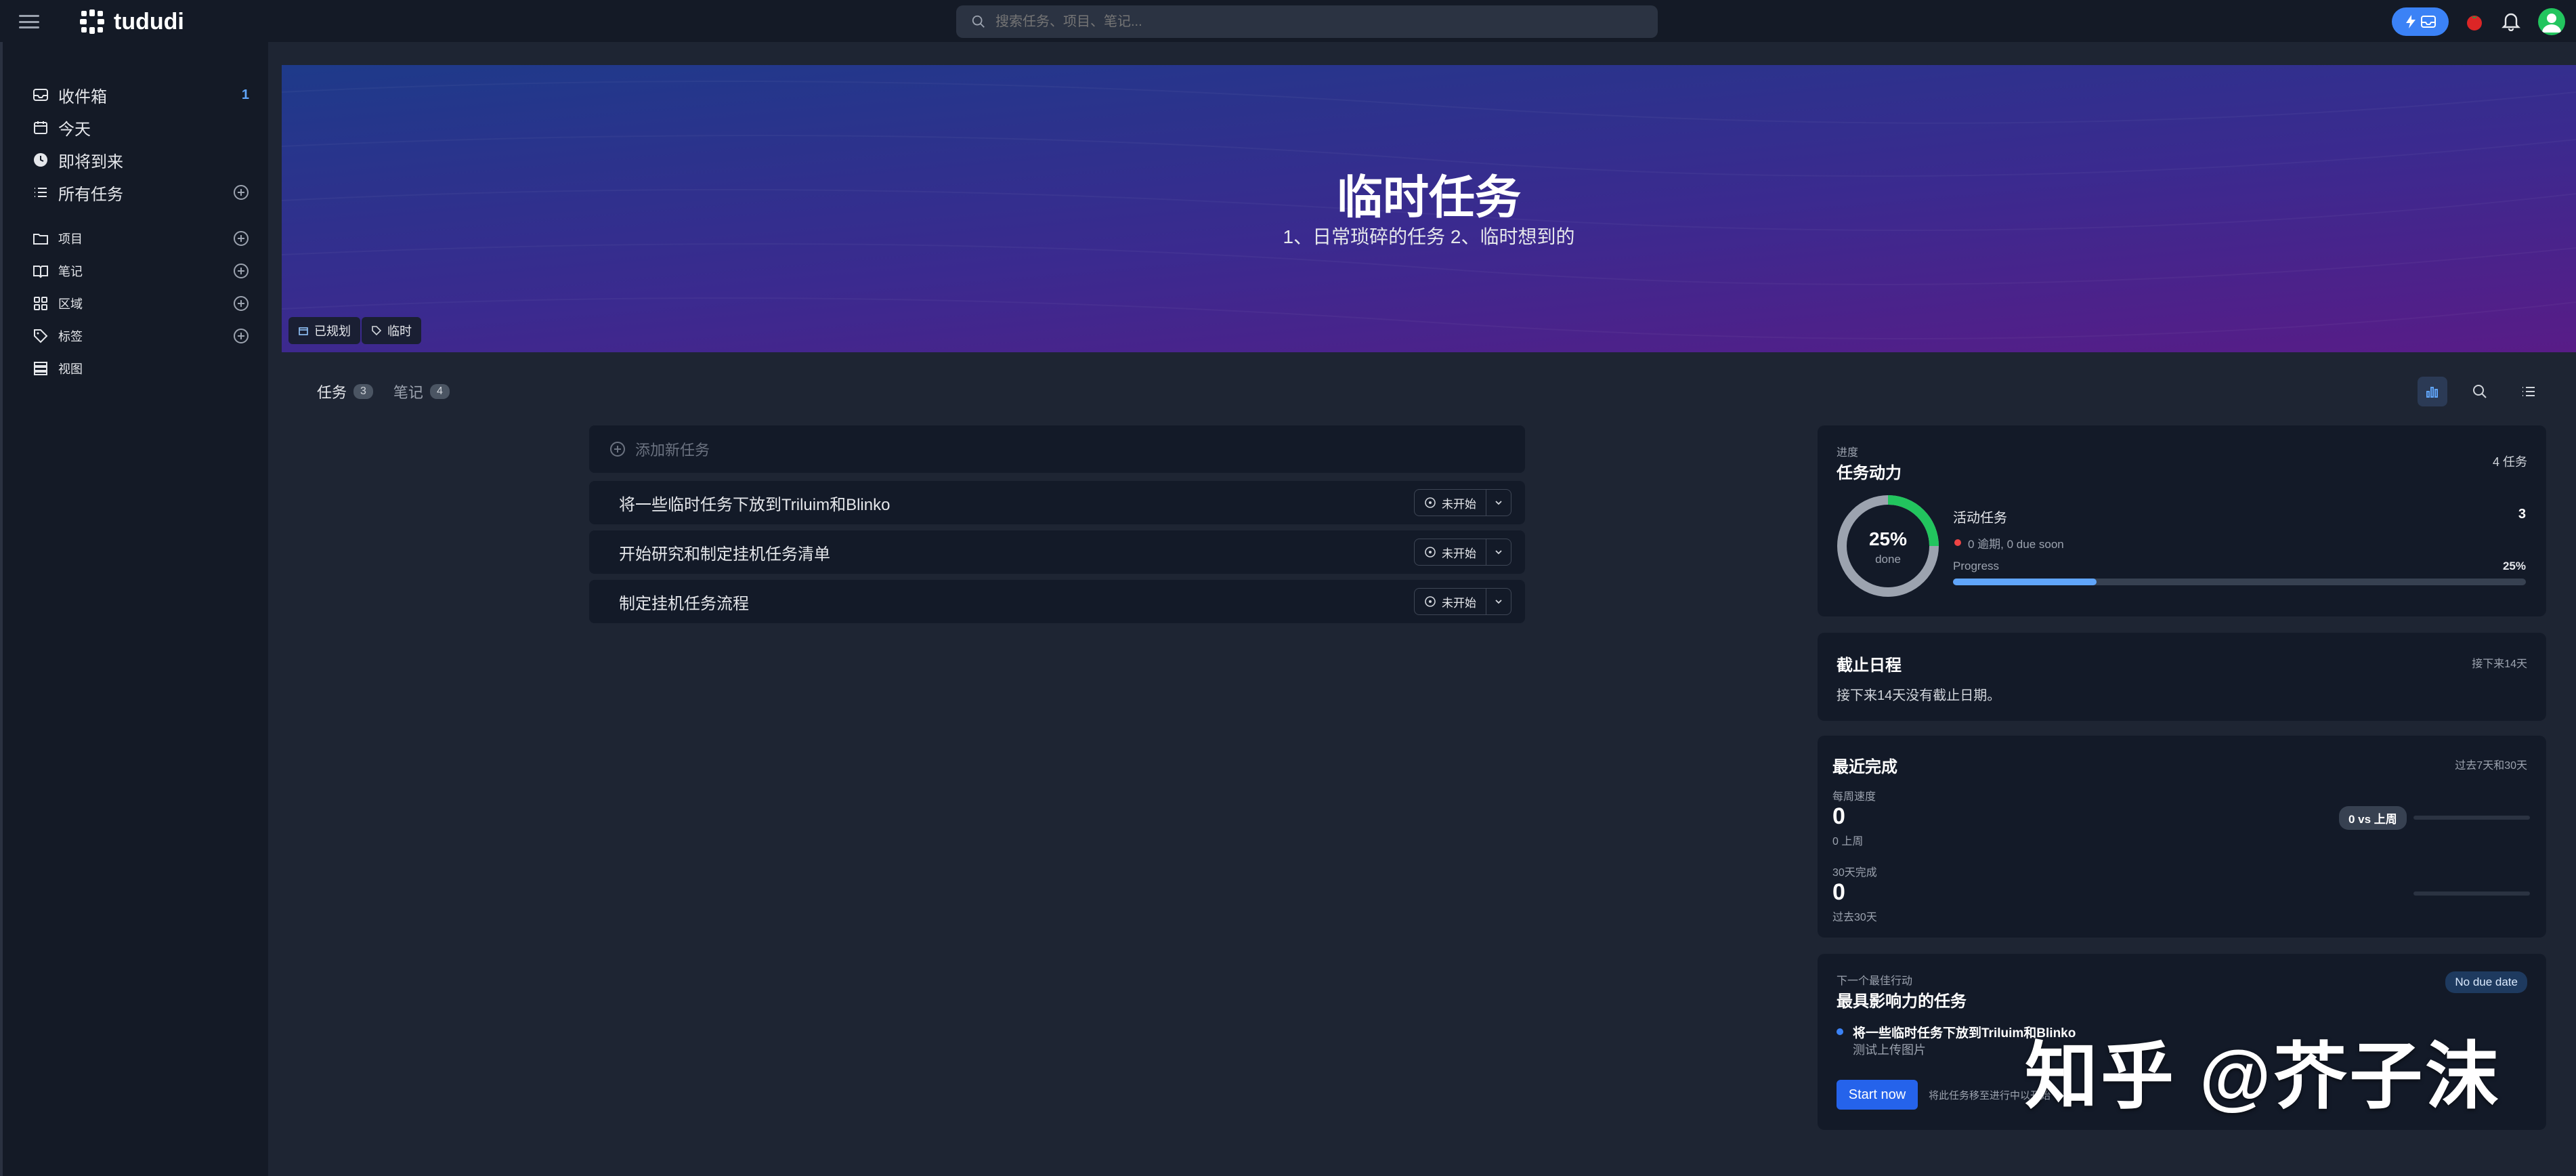 The width and height of the screenshot is (2576, 1176). I want to click on sidebar-item-notes: 笔记, so click(141, 271).